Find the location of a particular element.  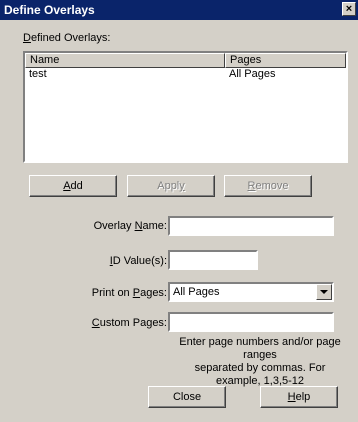

list-header: Name Pages is located at coordinates (185, 60).